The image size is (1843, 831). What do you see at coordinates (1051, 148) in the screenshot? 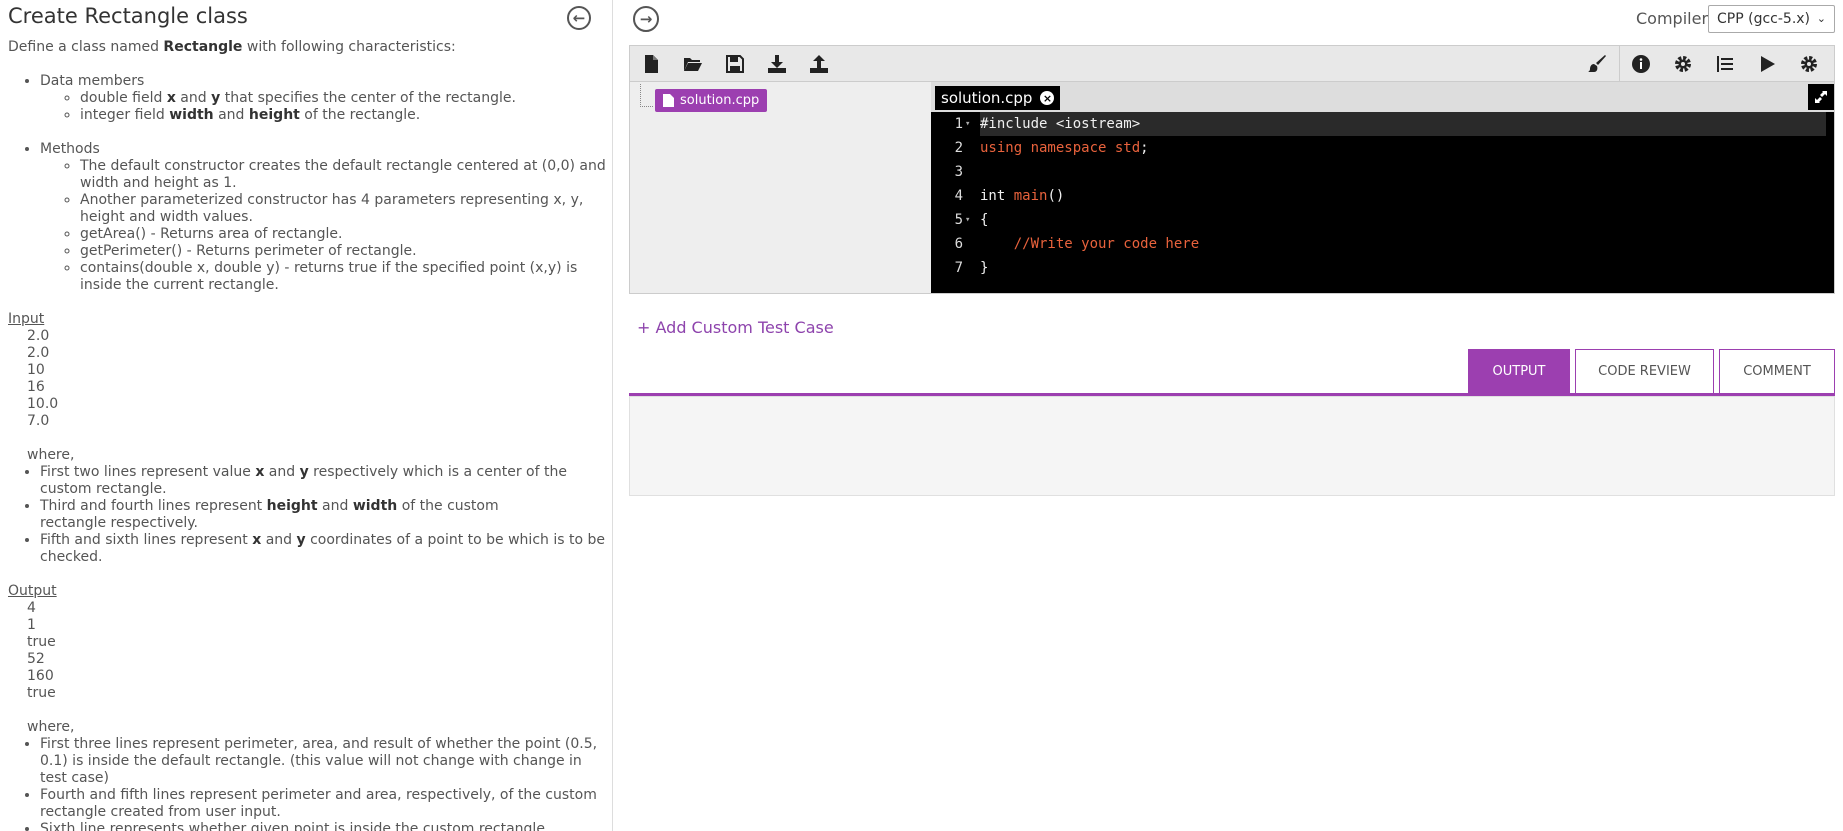
I see `code-line: 2 using namespace std;` at bounding box center [1051, 148].